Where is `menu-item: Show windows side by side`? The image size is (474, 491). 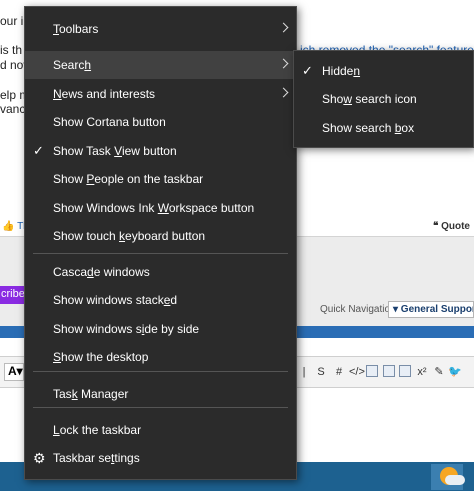 menu-item: Show windows side by side is located at coordinates (160, 329).